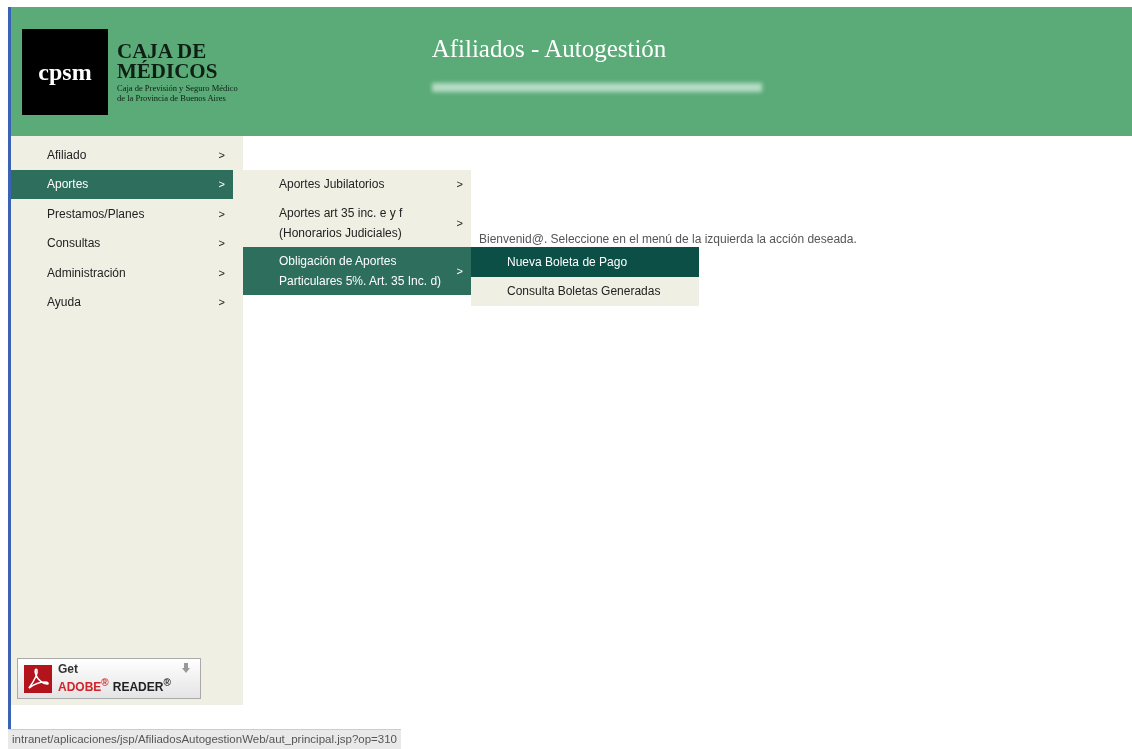 This screenshot has height=749, width=1132. What do you see at coordinates (38, 678) in the screenshot?
I see `acrobat-icon` at bounding box center [38, 678].